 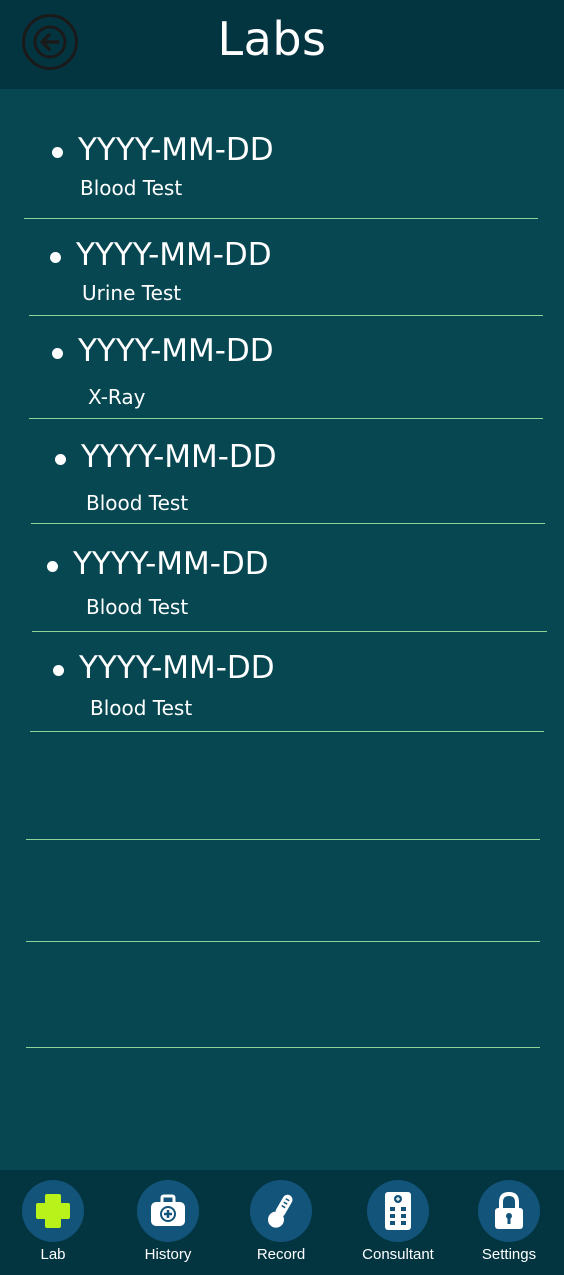 I want to click on plus-cross-icon, so click(x=53, y=1211).